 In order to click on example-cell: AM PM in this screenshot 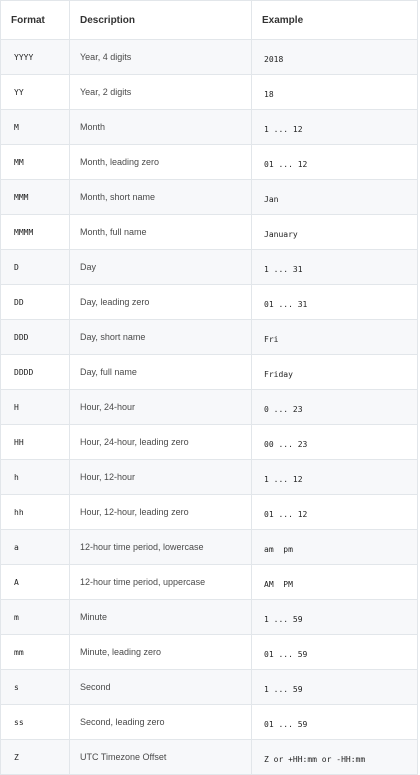, I will do `click(334, 582)`.